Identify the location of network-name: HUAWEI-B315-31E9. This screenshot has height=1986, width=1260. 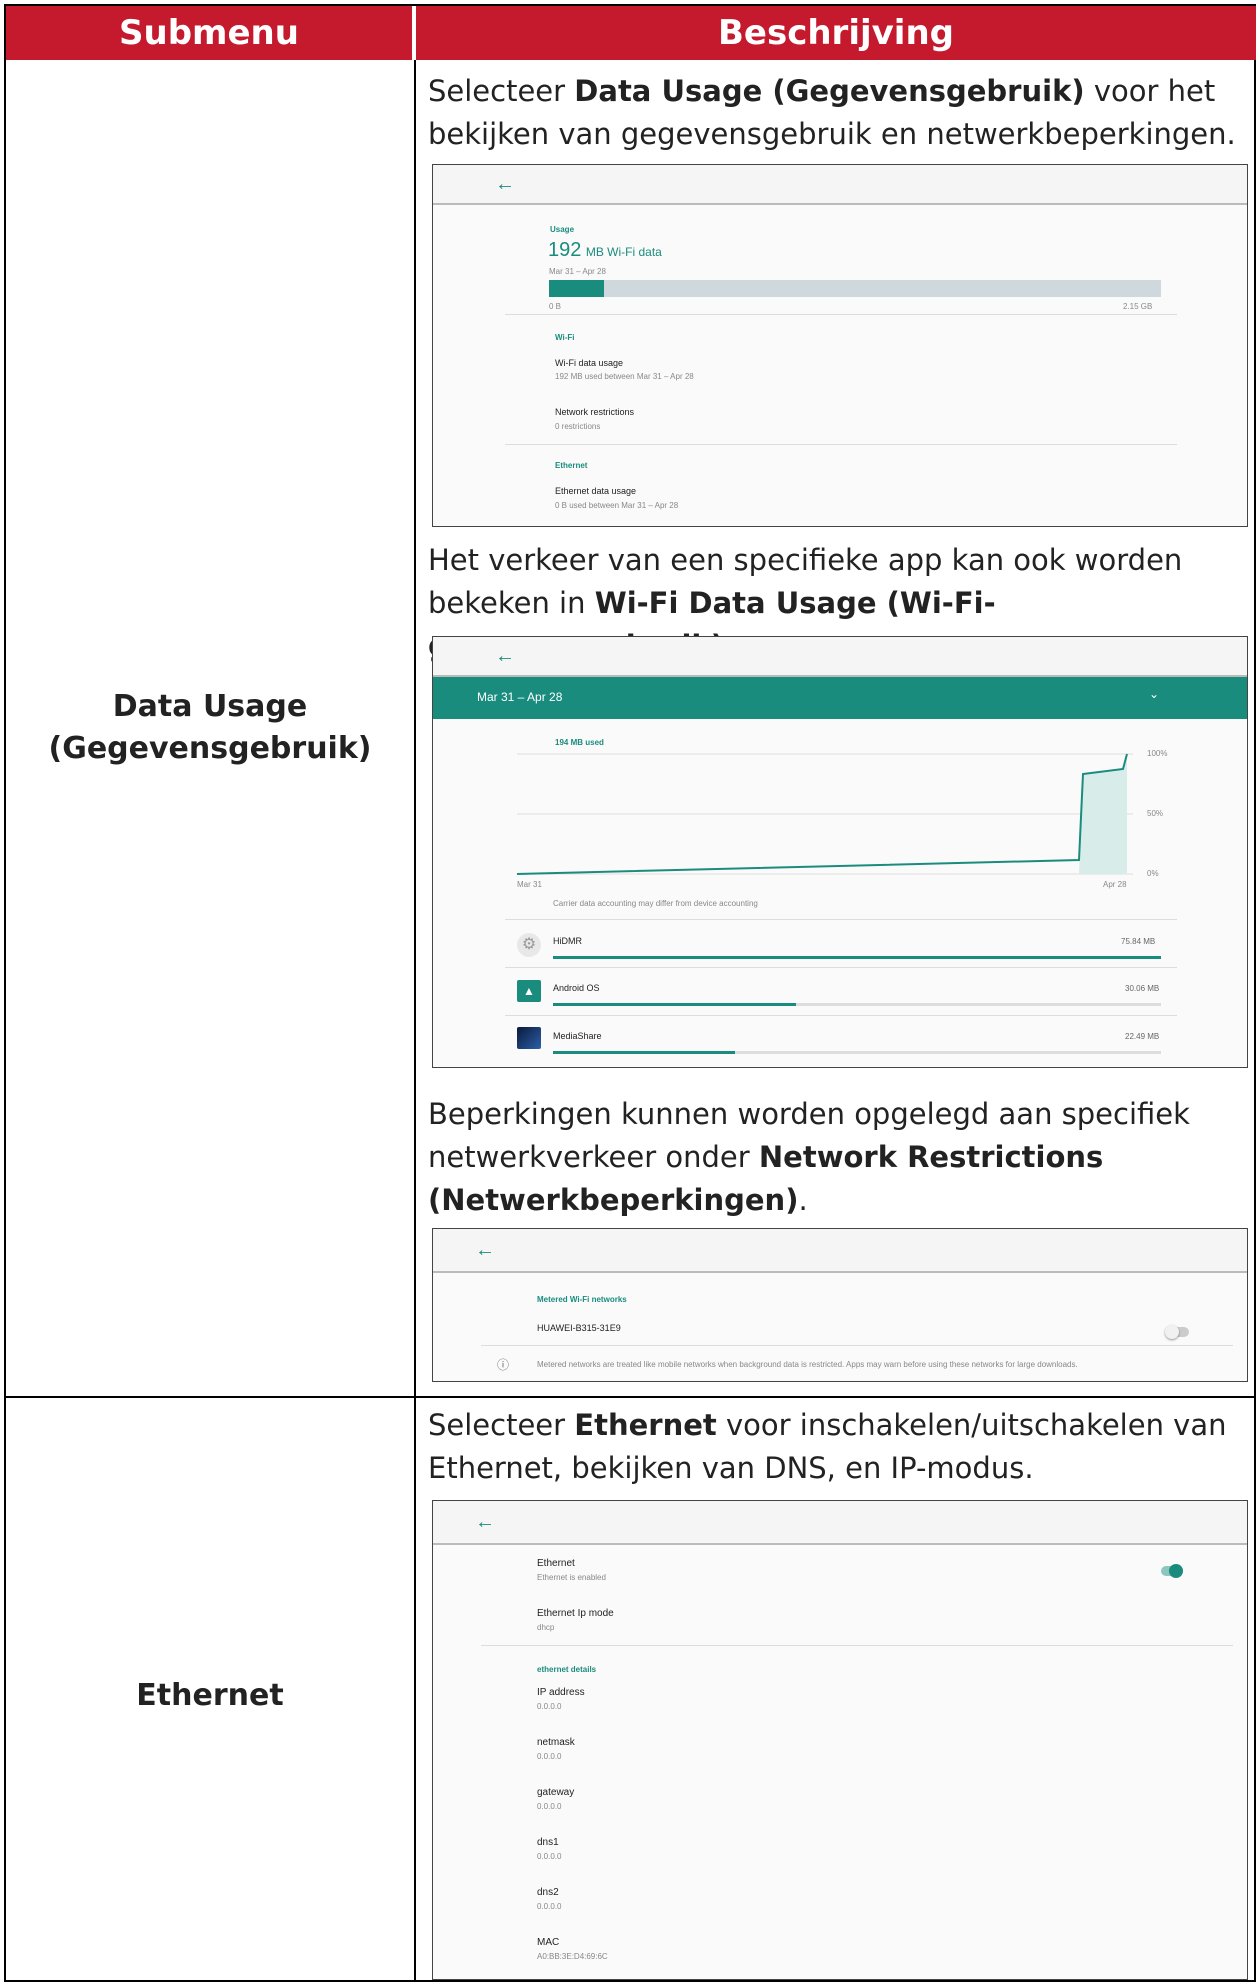
(579, 1328).